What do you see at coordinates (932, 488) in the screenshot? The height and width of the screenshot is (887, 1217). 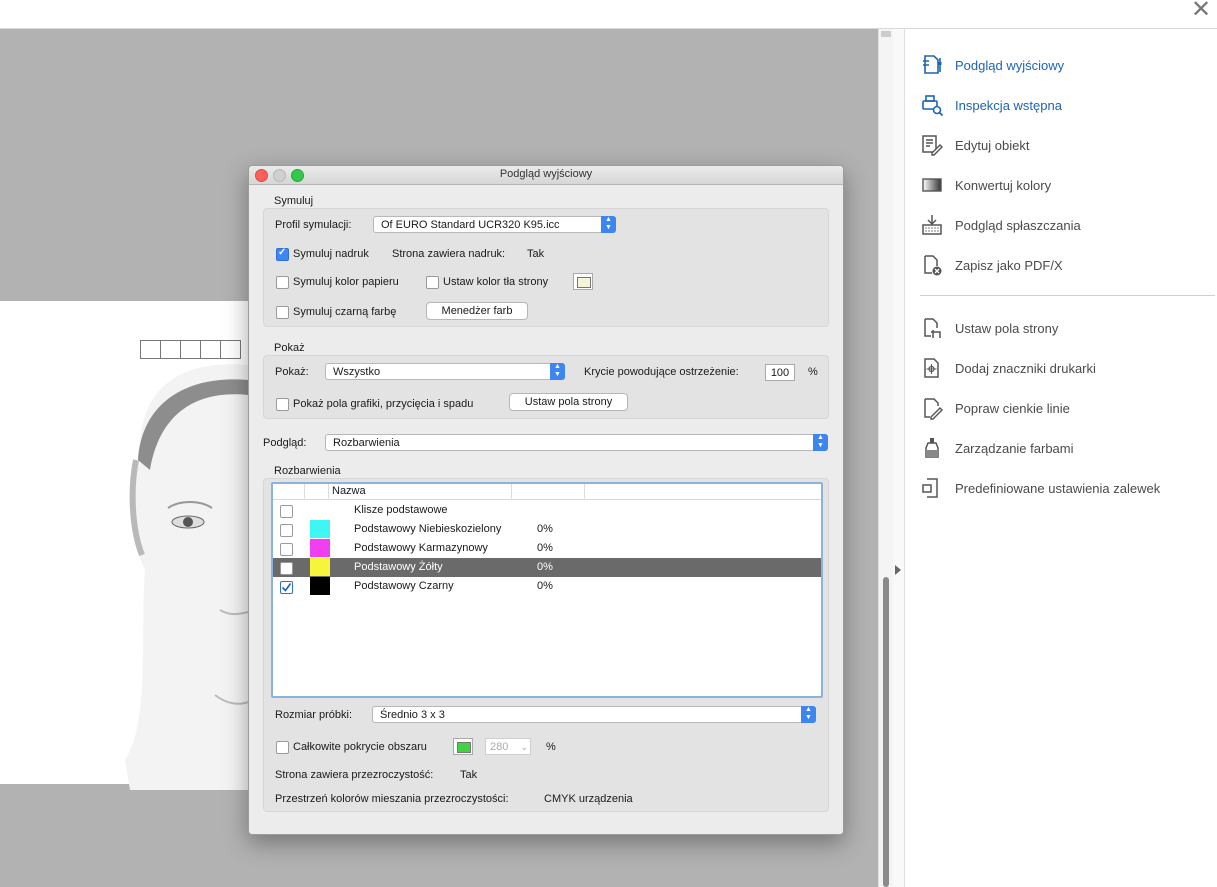 I see `trap-presets-icon` at bounding box center [932, 488].